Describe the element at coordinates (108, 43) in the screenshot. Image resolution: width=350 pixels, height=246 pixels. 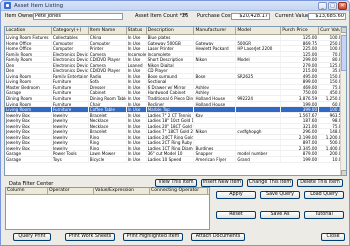
I see `cell-item-name: Computer` at that location.